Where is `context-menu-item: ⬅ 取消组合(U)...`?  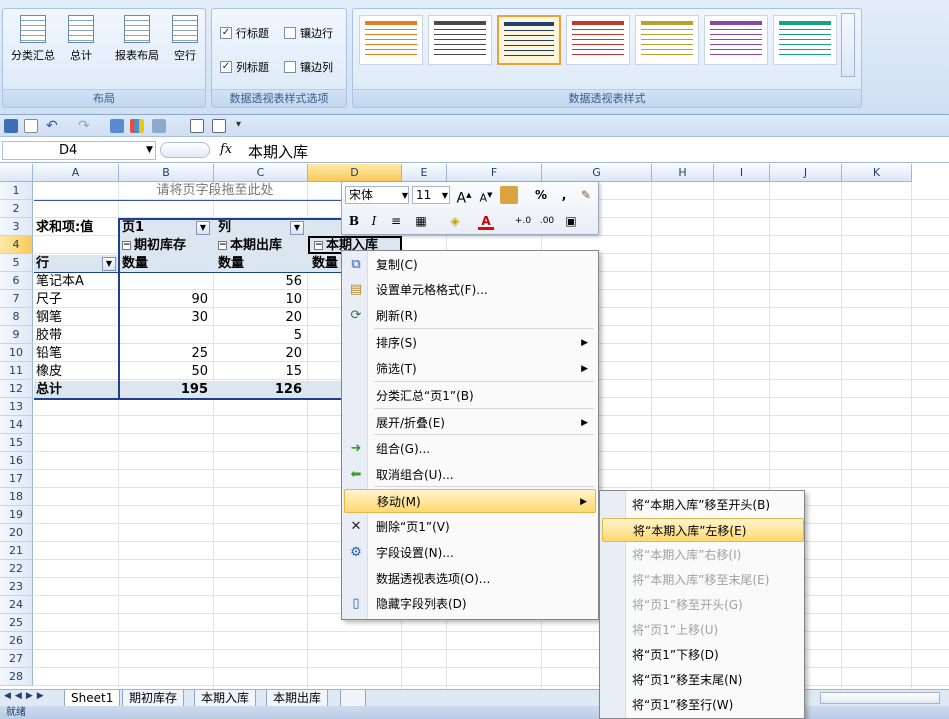 context-menu-item: ⬅ 取消组合(U)... is located at coordinates (470, 475).